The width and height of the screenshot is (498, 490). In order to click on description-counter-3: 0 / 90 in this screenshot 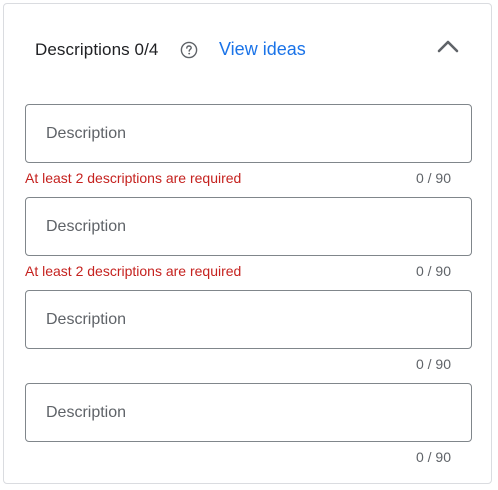, I will do `click(433, 364)`.